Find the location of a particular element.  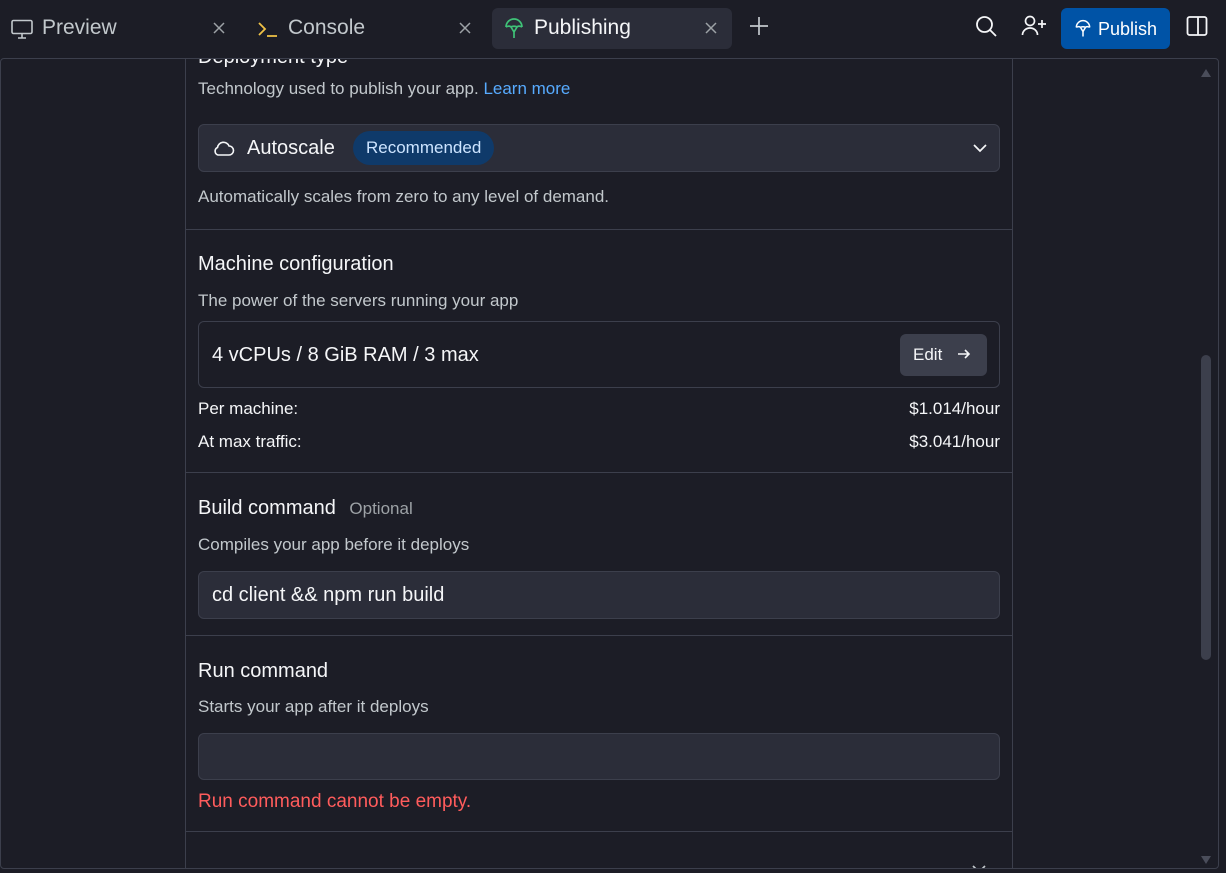

next-section-clipped is located at coordinates (599, 850).